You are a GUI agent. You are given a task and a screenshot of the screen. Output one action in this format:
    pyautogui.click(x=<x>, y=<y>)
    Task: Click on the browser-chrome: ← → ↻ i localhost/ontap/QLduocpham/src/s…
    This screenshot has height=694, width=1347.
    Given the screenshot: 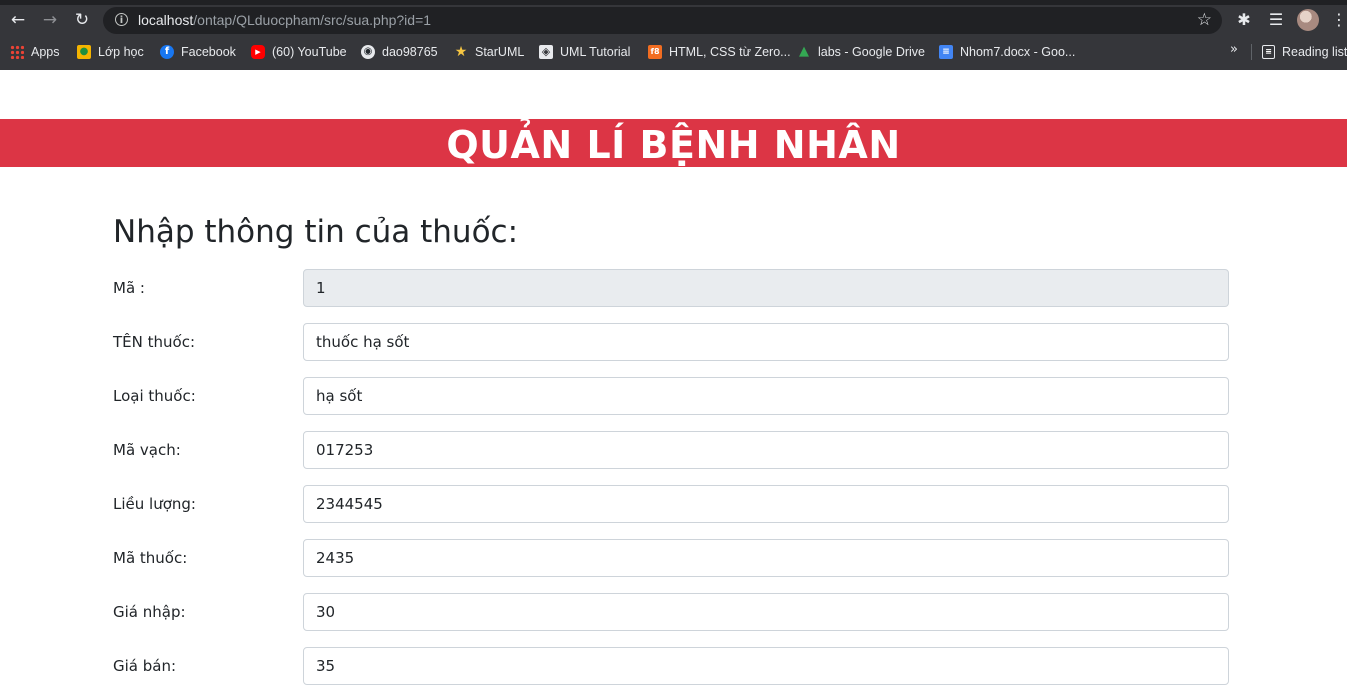 What is the action you would take?
    pyautogui.click(x=673, y=35)
    